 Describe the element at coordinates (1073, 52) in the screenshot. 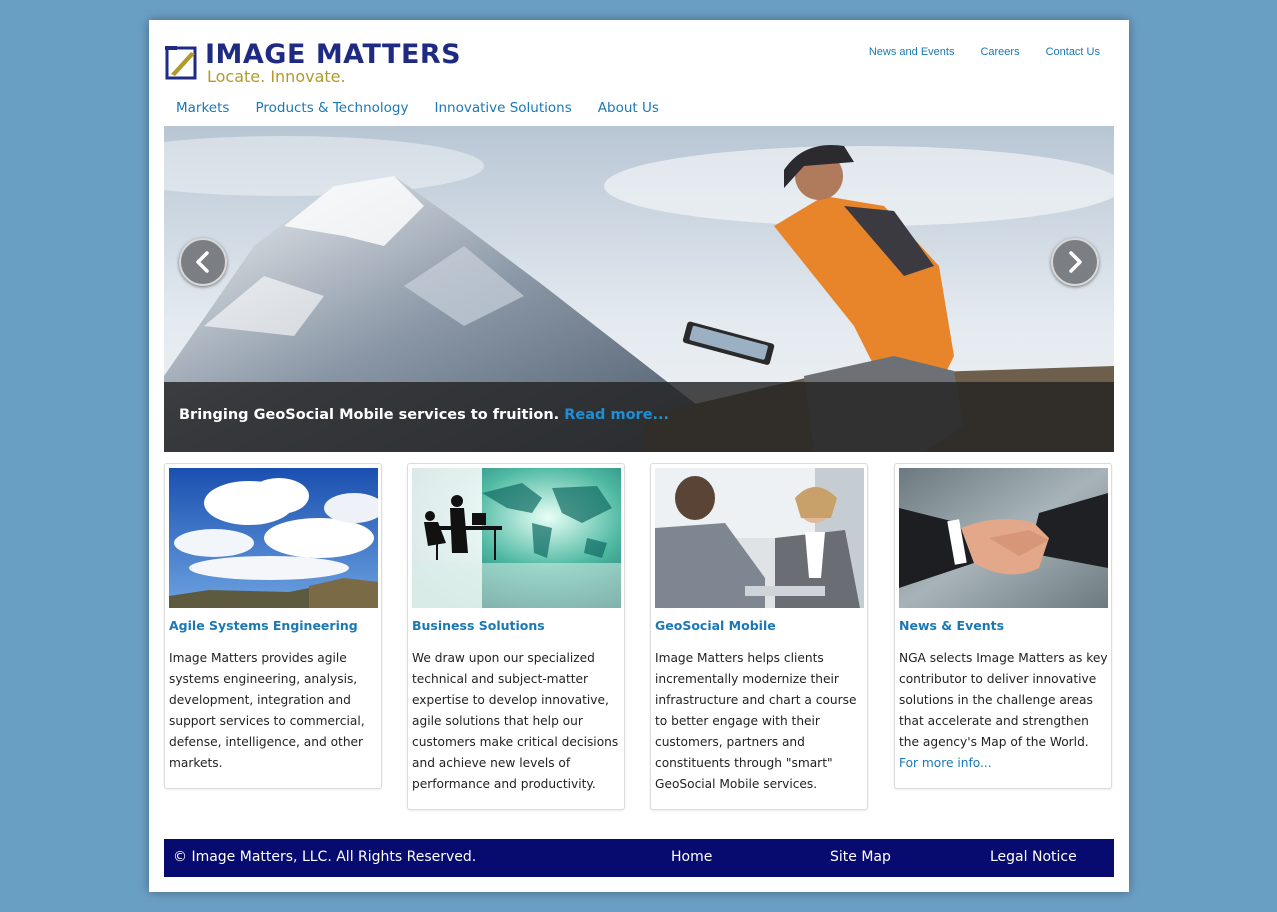

I see `util-link-contact-us: Contact Us` at that location.